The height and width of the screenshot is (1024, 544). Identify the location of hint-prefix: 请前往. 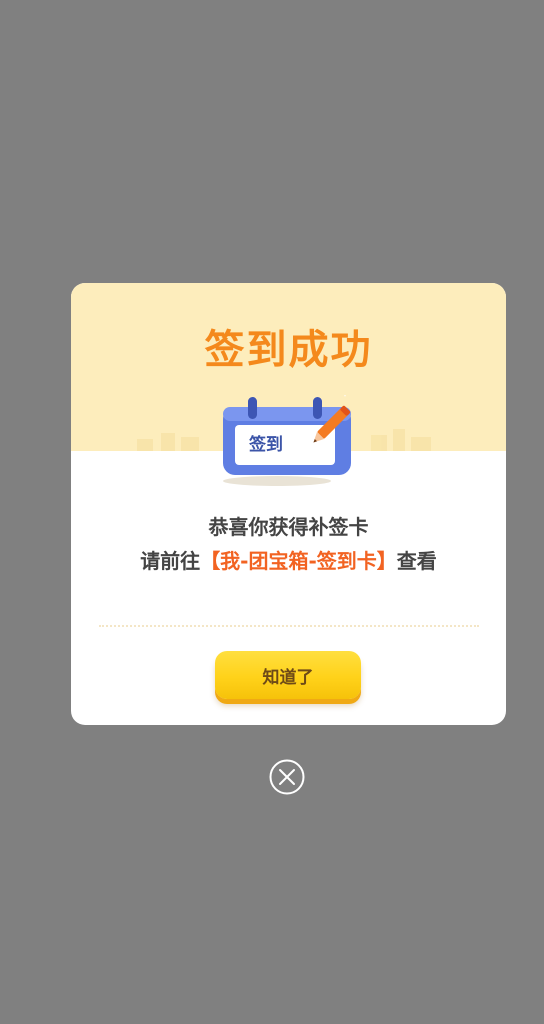
(170, 561).